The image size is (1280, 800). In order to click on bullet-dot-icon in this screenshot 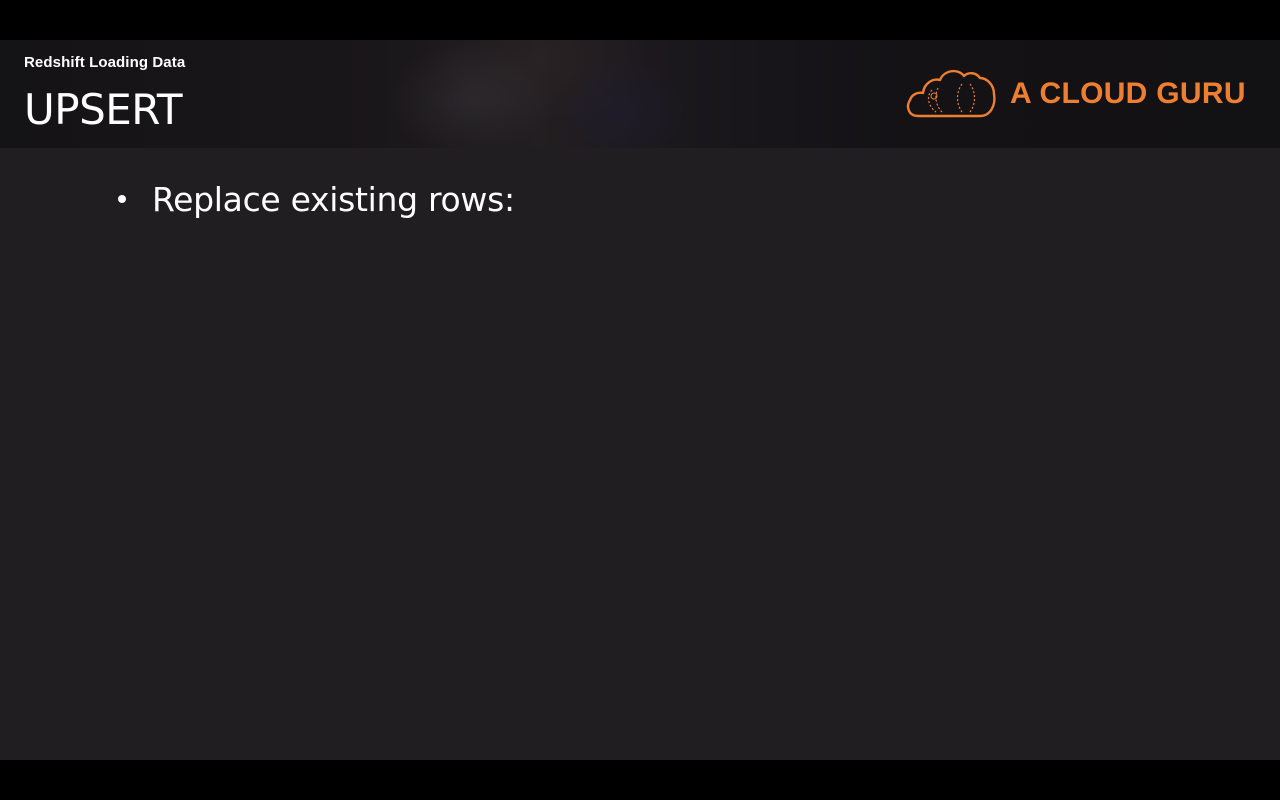, I will do `click(122, 199)`.